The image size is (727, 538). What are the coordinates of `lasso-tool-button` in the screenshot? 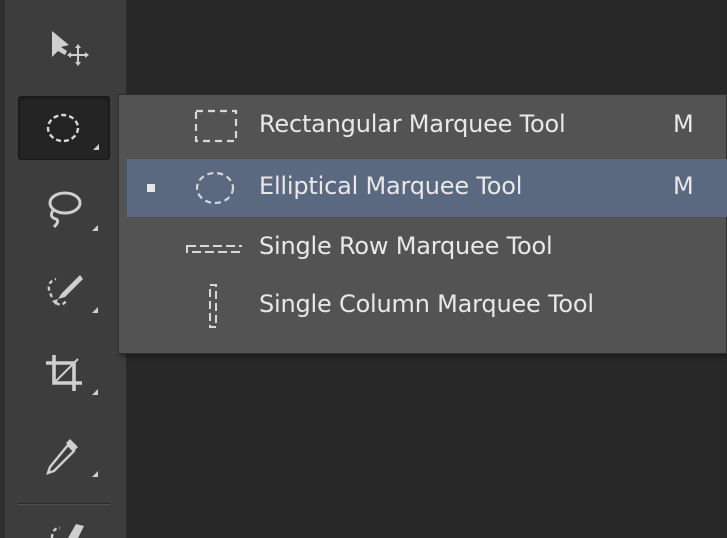 It's located at (63, 209).